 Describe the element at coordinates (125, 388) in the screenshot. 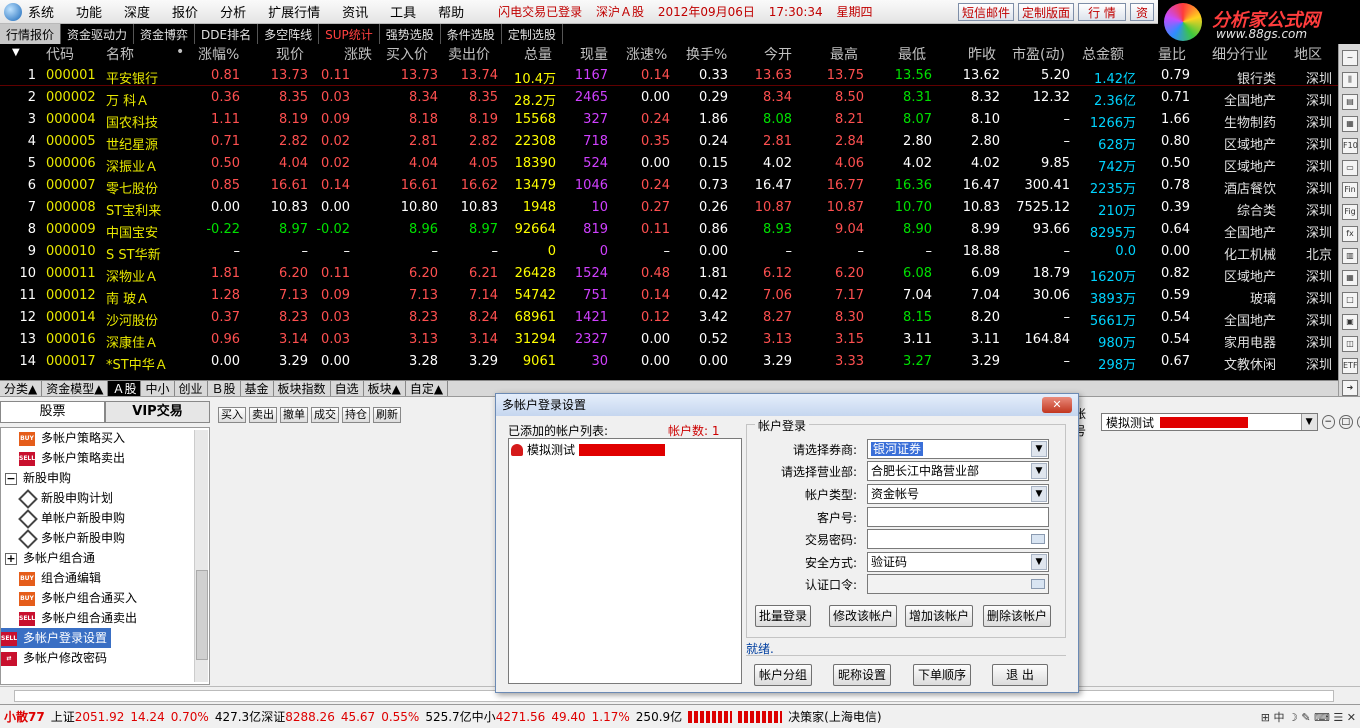

I see `tab-a-share: Ａ股` at that location.